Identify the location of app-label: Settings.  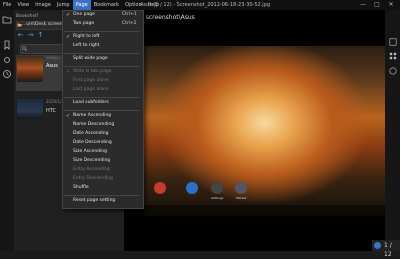
(217, 198).